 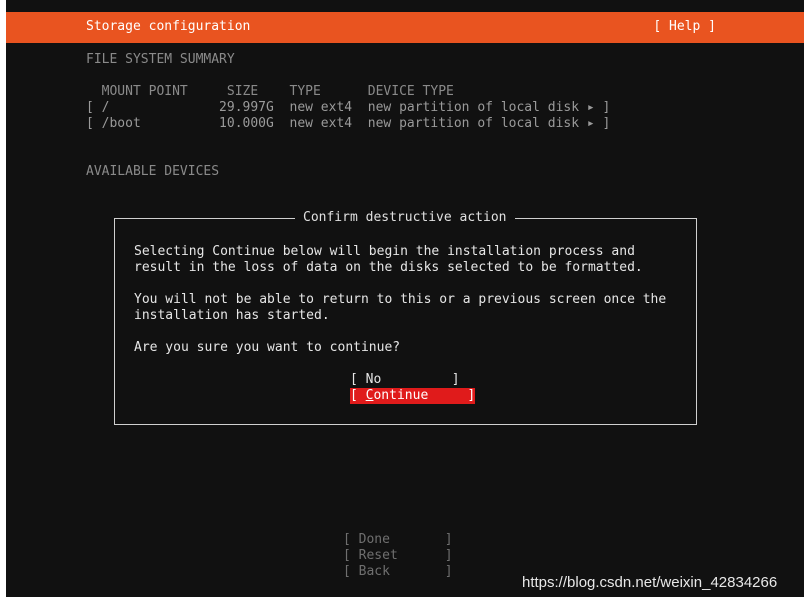 What do you see at coordinates (168, 26) in the screenshot?
I see `page-title: Storage configuration` at bounding box center [168, 26].